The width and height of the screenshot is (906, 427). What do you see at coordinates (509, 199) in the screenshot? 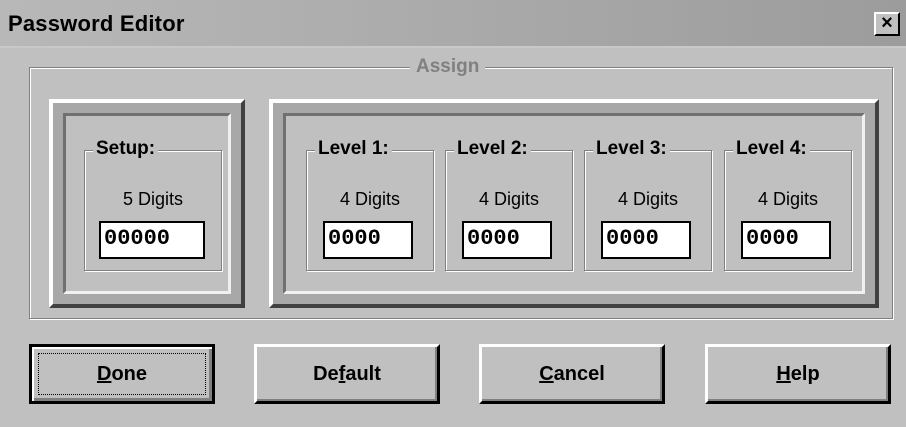
I see `level-2-digits-hint: 4 Digits` at bounding box center [509, 199].